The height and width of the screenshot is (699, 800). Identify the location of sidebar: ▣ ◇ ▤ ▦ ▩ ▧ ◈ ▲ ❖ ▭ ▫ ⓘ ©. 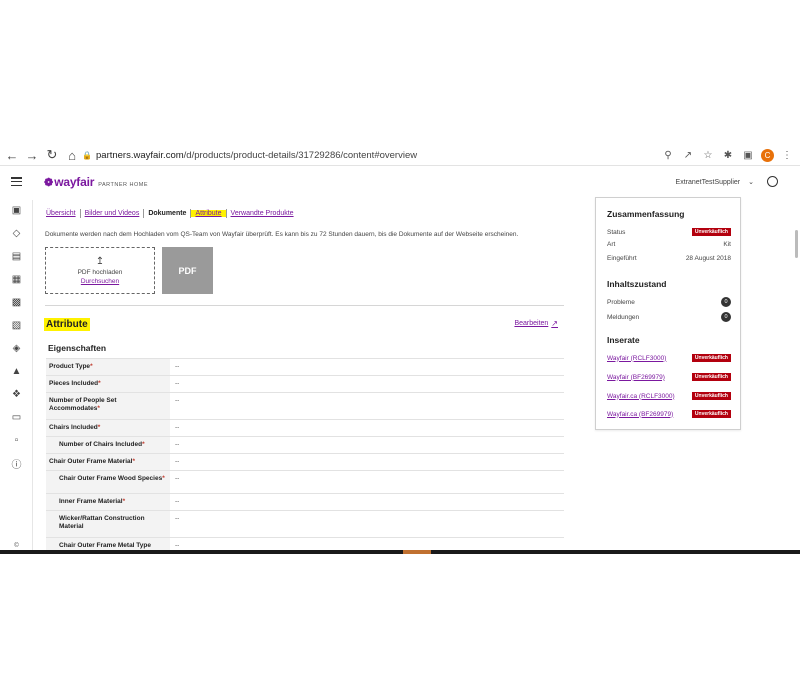
(16, 377).